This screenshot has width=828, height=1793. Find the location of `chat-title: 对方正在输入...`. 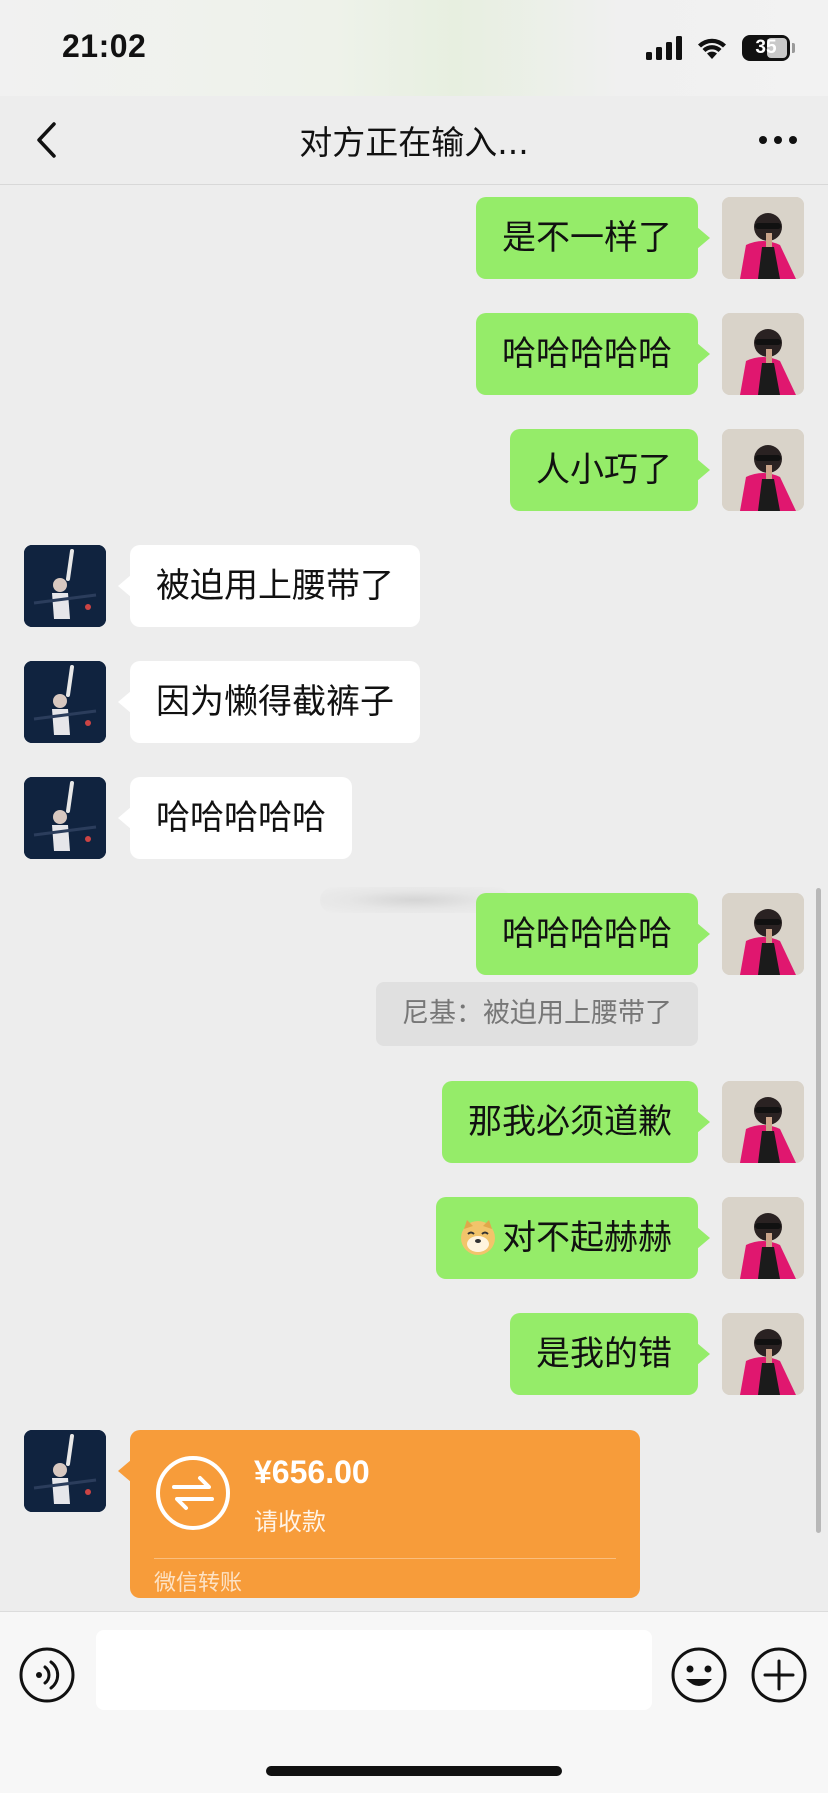

chat-title: 对方正在输入... is located at coordinates (414, 142).